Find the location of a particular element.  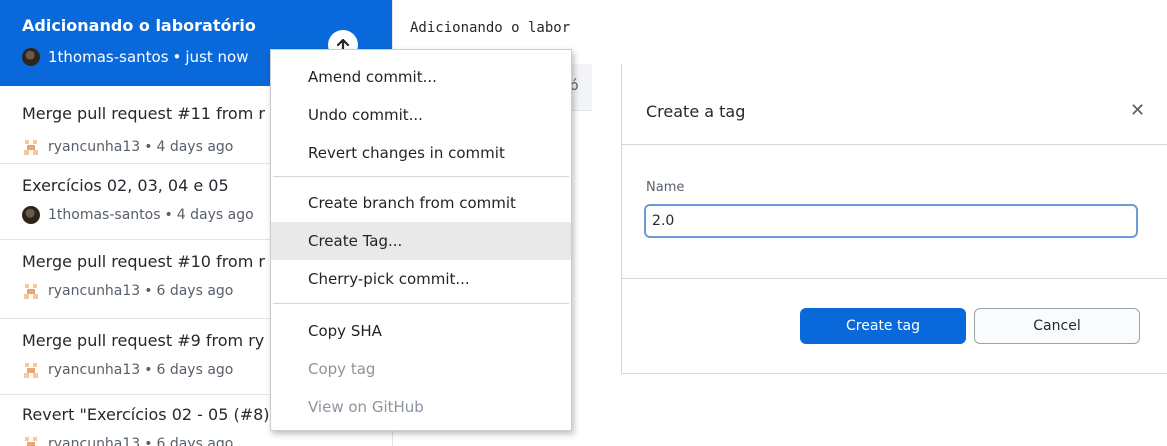

menu-item-view-on-github: View on GitHub is located at coordinates (421, 407).